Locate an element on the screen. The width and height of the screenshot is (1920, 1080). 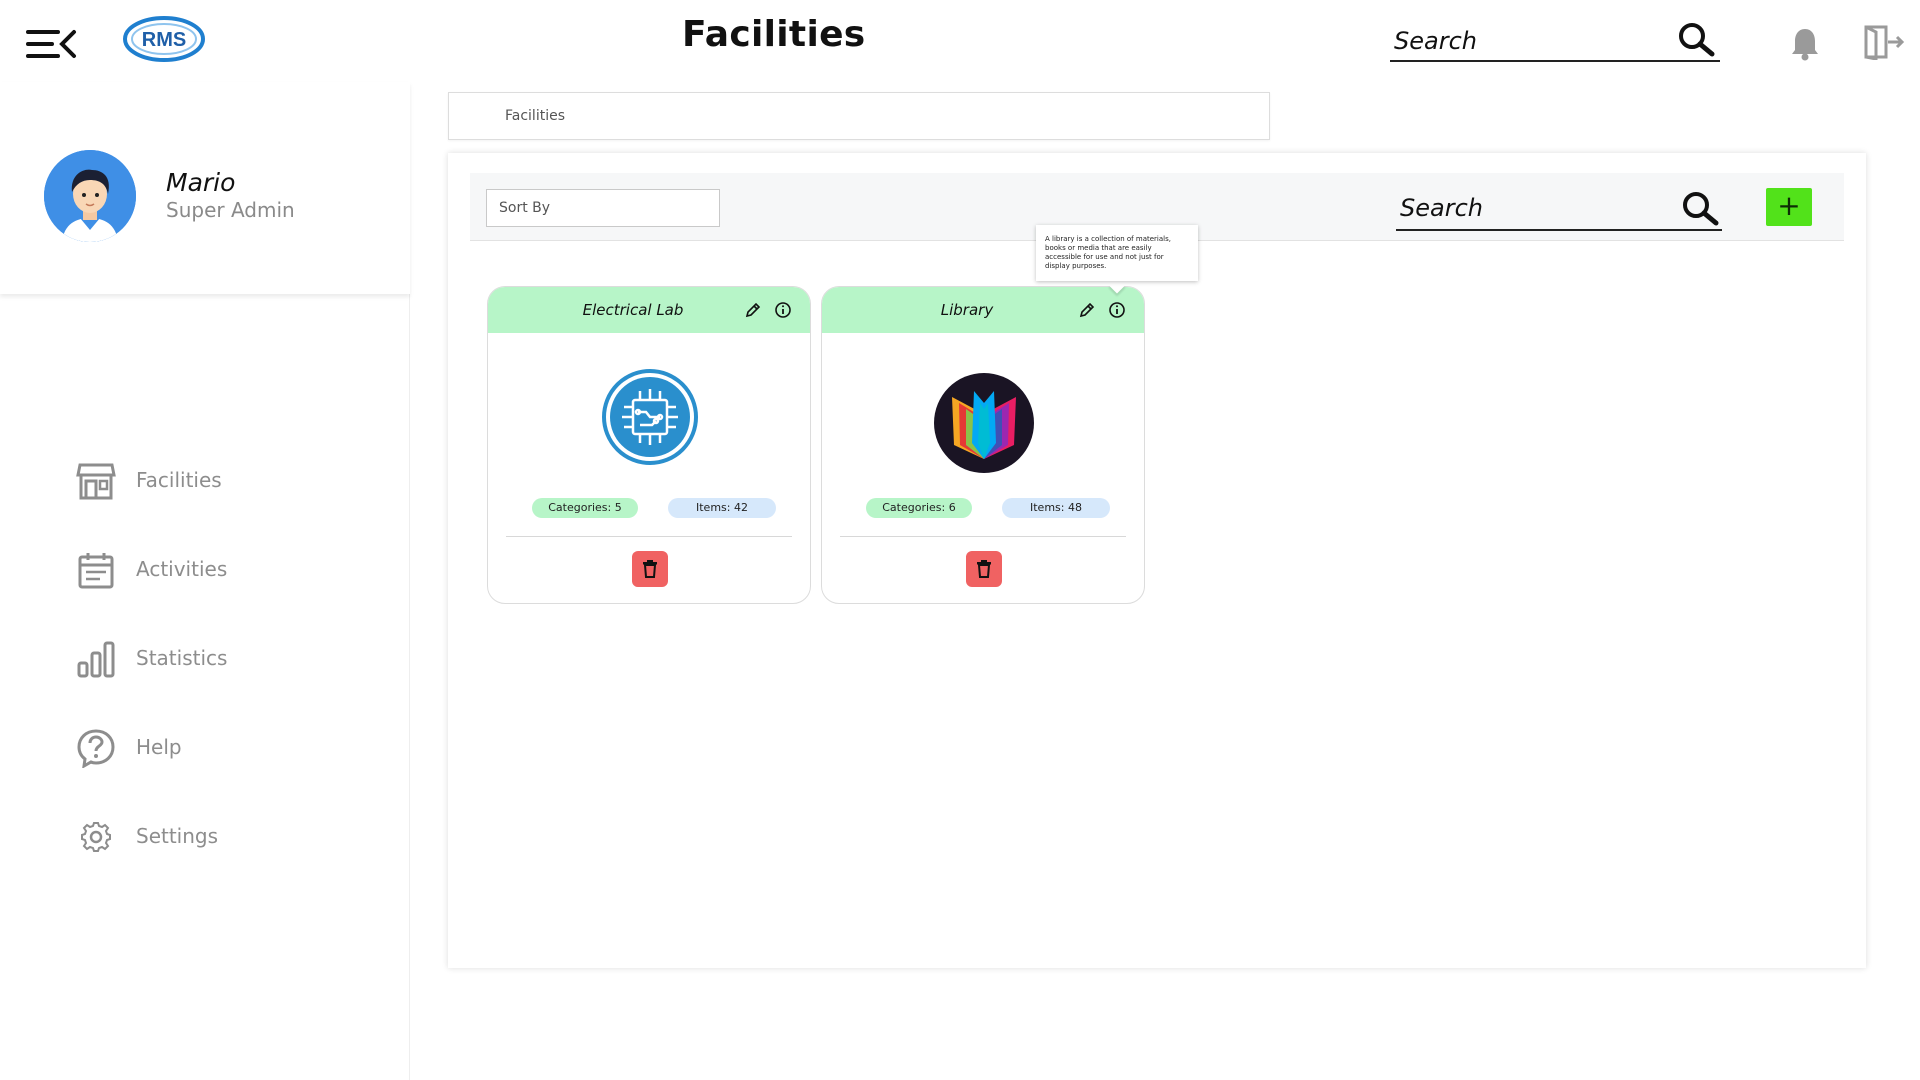
card-header: Library is located at coordinates (983, 310).